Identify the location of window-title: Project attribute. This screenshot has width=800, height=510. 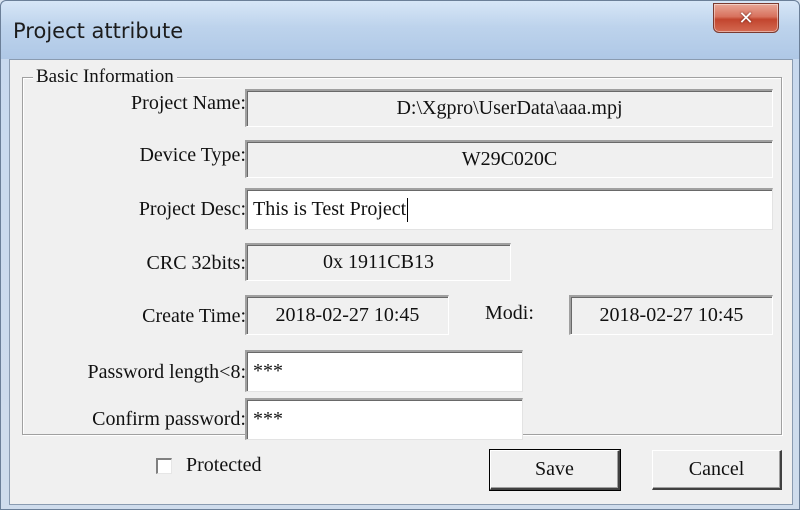
(98, 31).